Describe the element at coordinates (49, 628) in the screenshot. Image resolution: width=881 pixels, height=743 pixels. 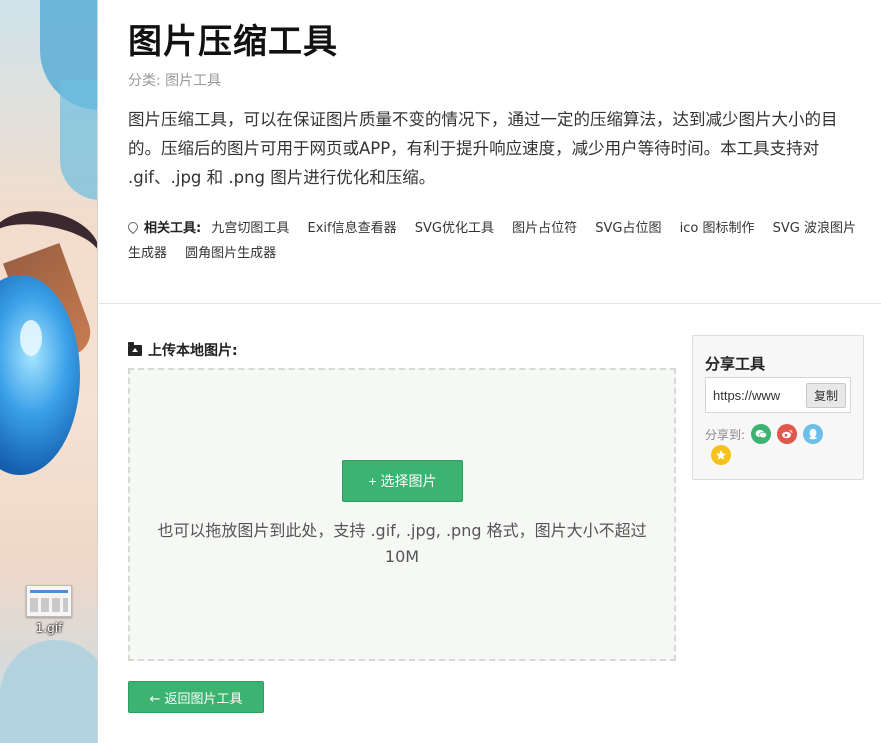
I see `desktop-file-label: 1.gif` at that location.